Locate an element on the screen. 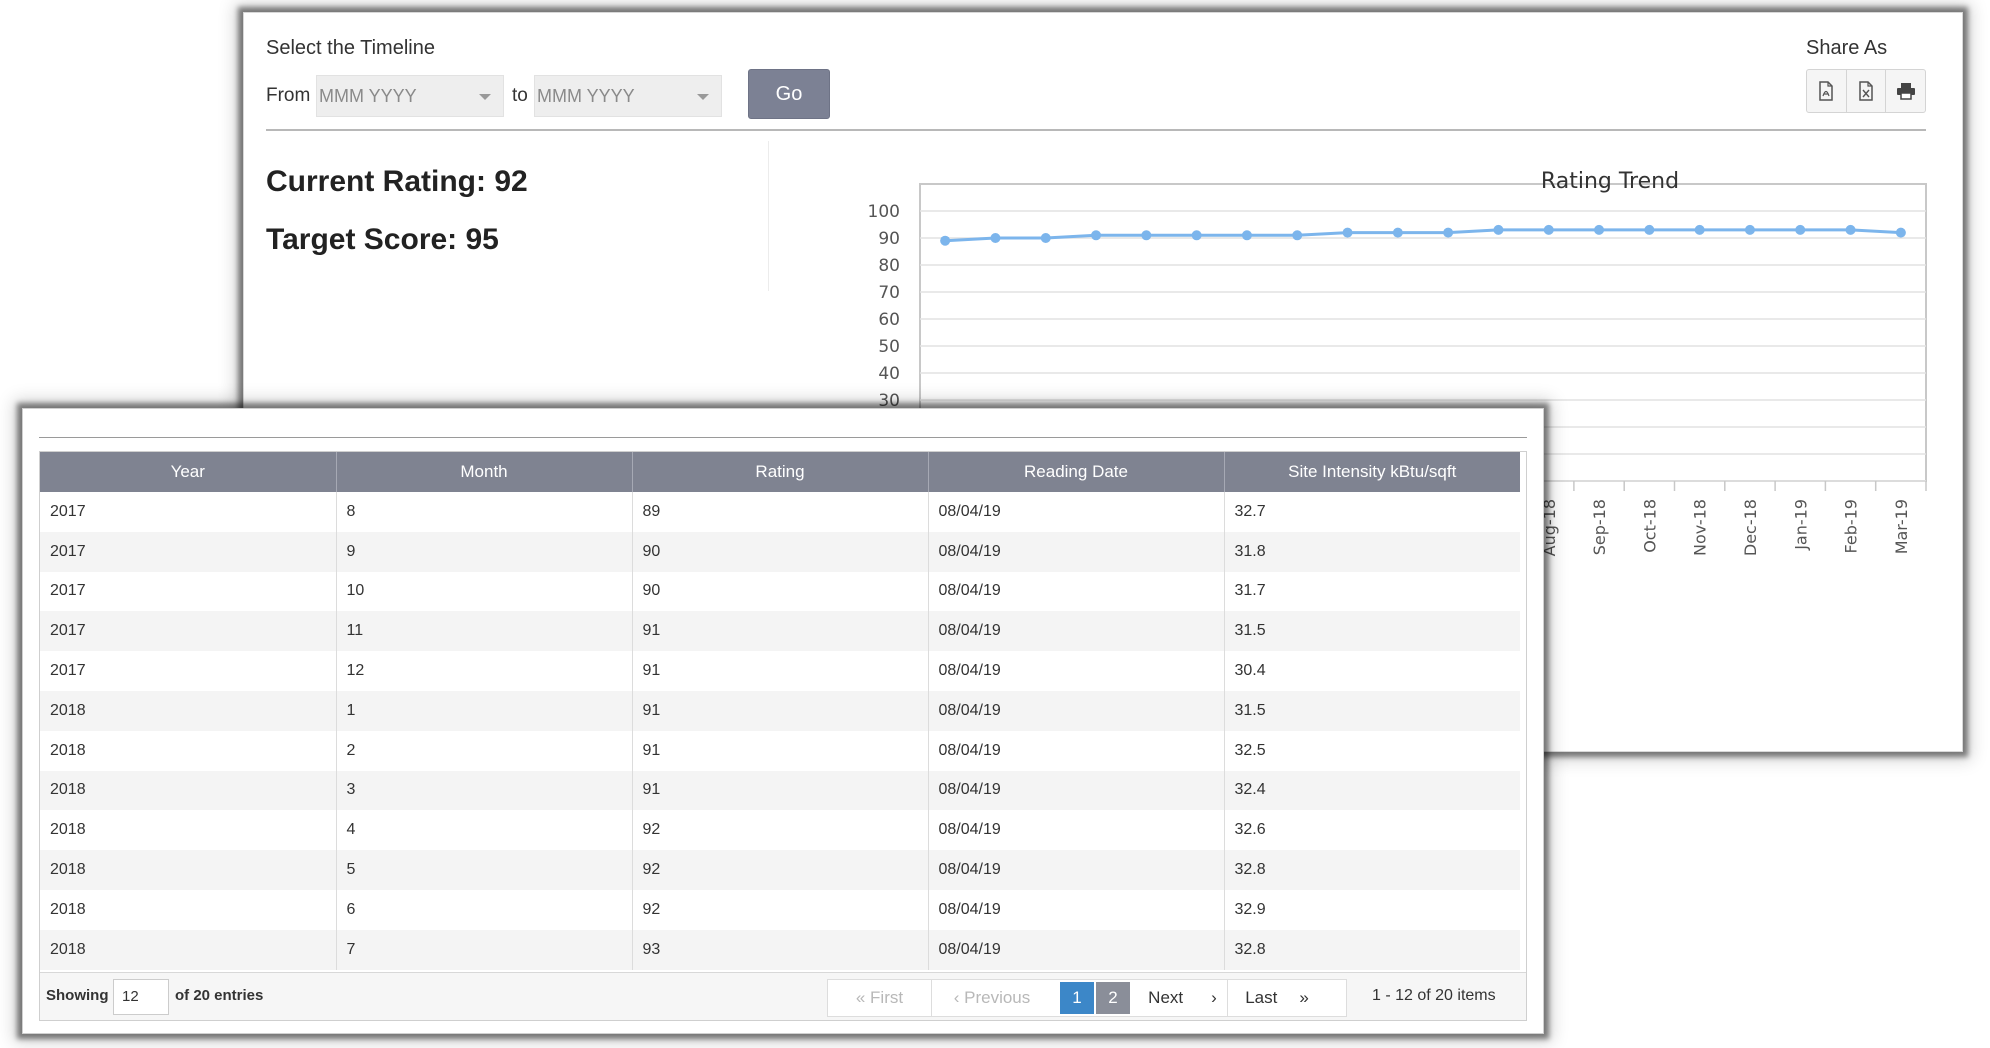 This screenshot has height=1048, width=1990. table-row: 2017 8 89 08/04/19 32.7 is located at coordinates (780, 512).